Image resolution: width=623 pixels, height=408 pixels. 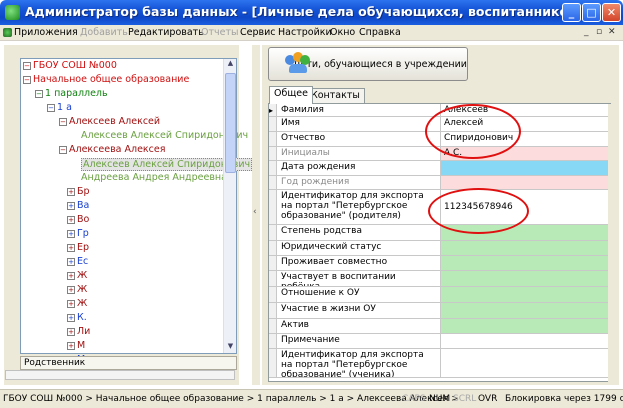 I want to click on menu-reports: Отчеты, so click(x=220, y=32).